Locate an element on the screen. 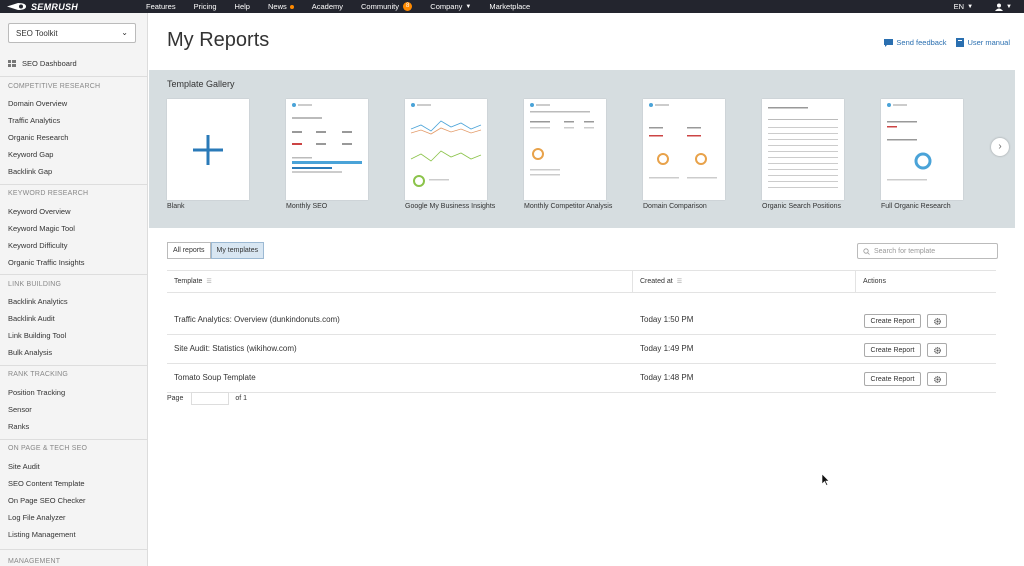  nav-features: Features is located at coordinates (161, 6).